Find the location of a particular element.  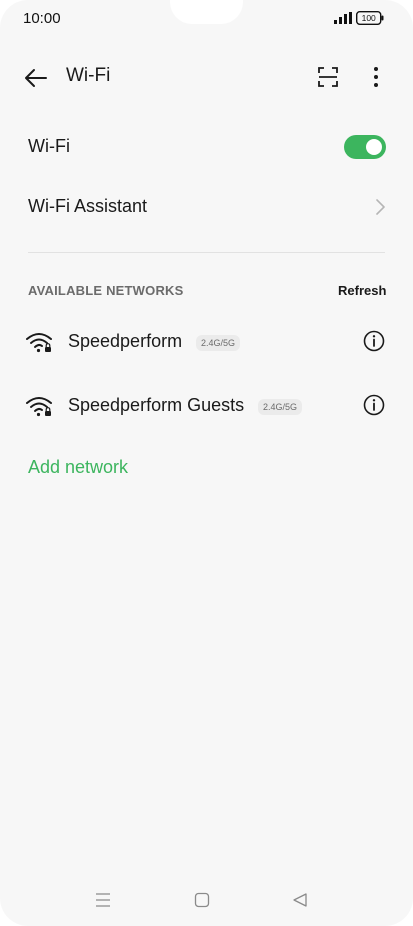

battery-icon: 100 is located at coordinates (370, 18).